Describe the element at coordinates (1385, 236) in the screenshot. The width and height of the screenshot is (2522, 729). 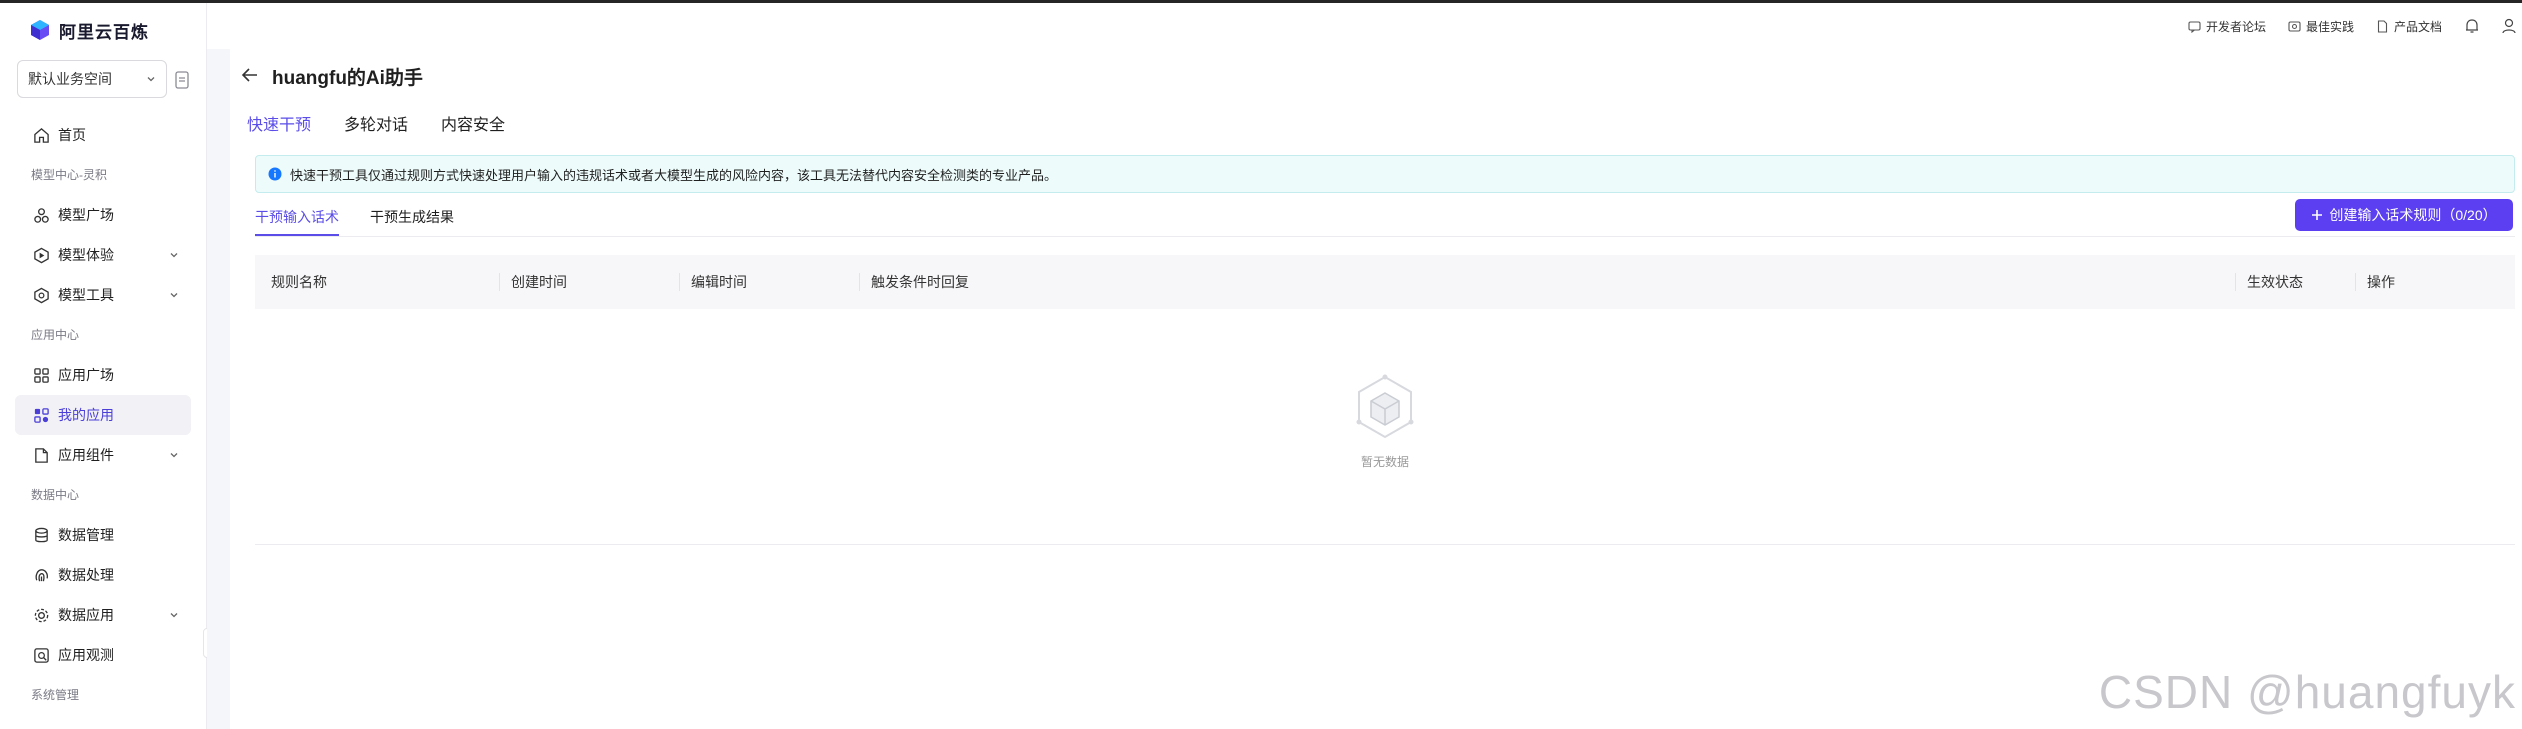
I see `subtab-divider` at that location.